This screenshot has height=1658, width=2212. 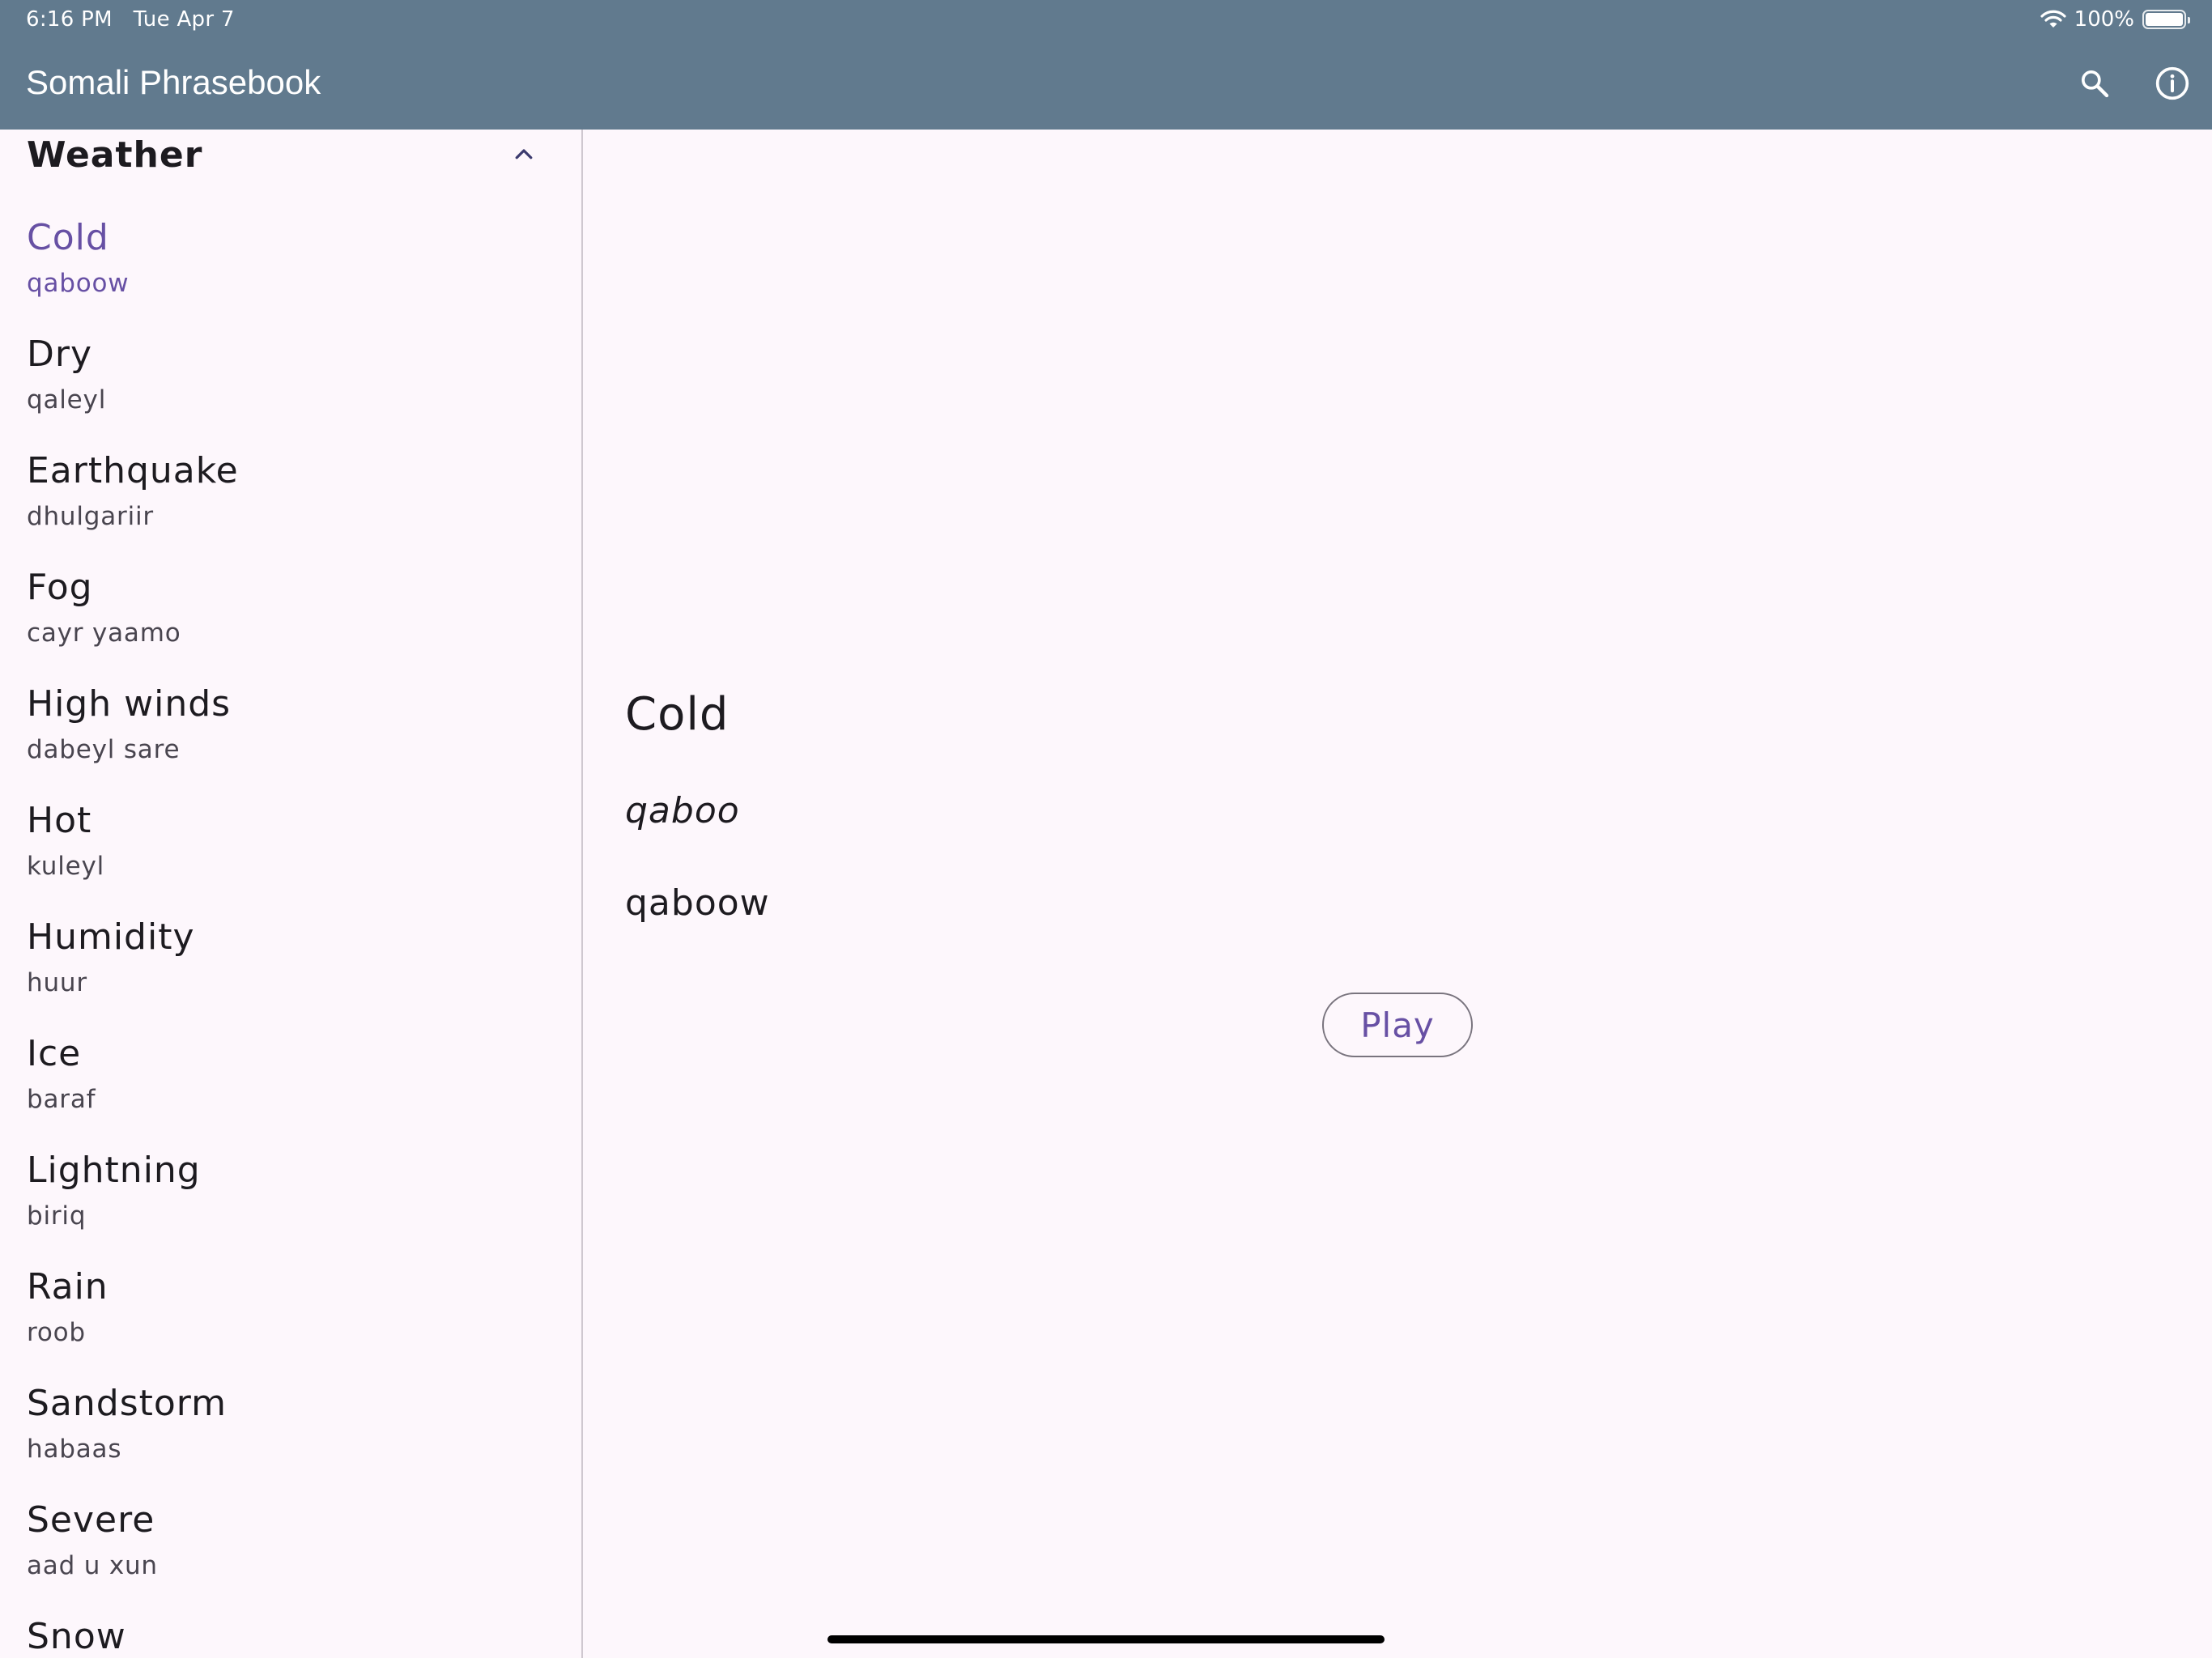 I want to click on phrase-english: Lightning, so click(x=114, y=1170).